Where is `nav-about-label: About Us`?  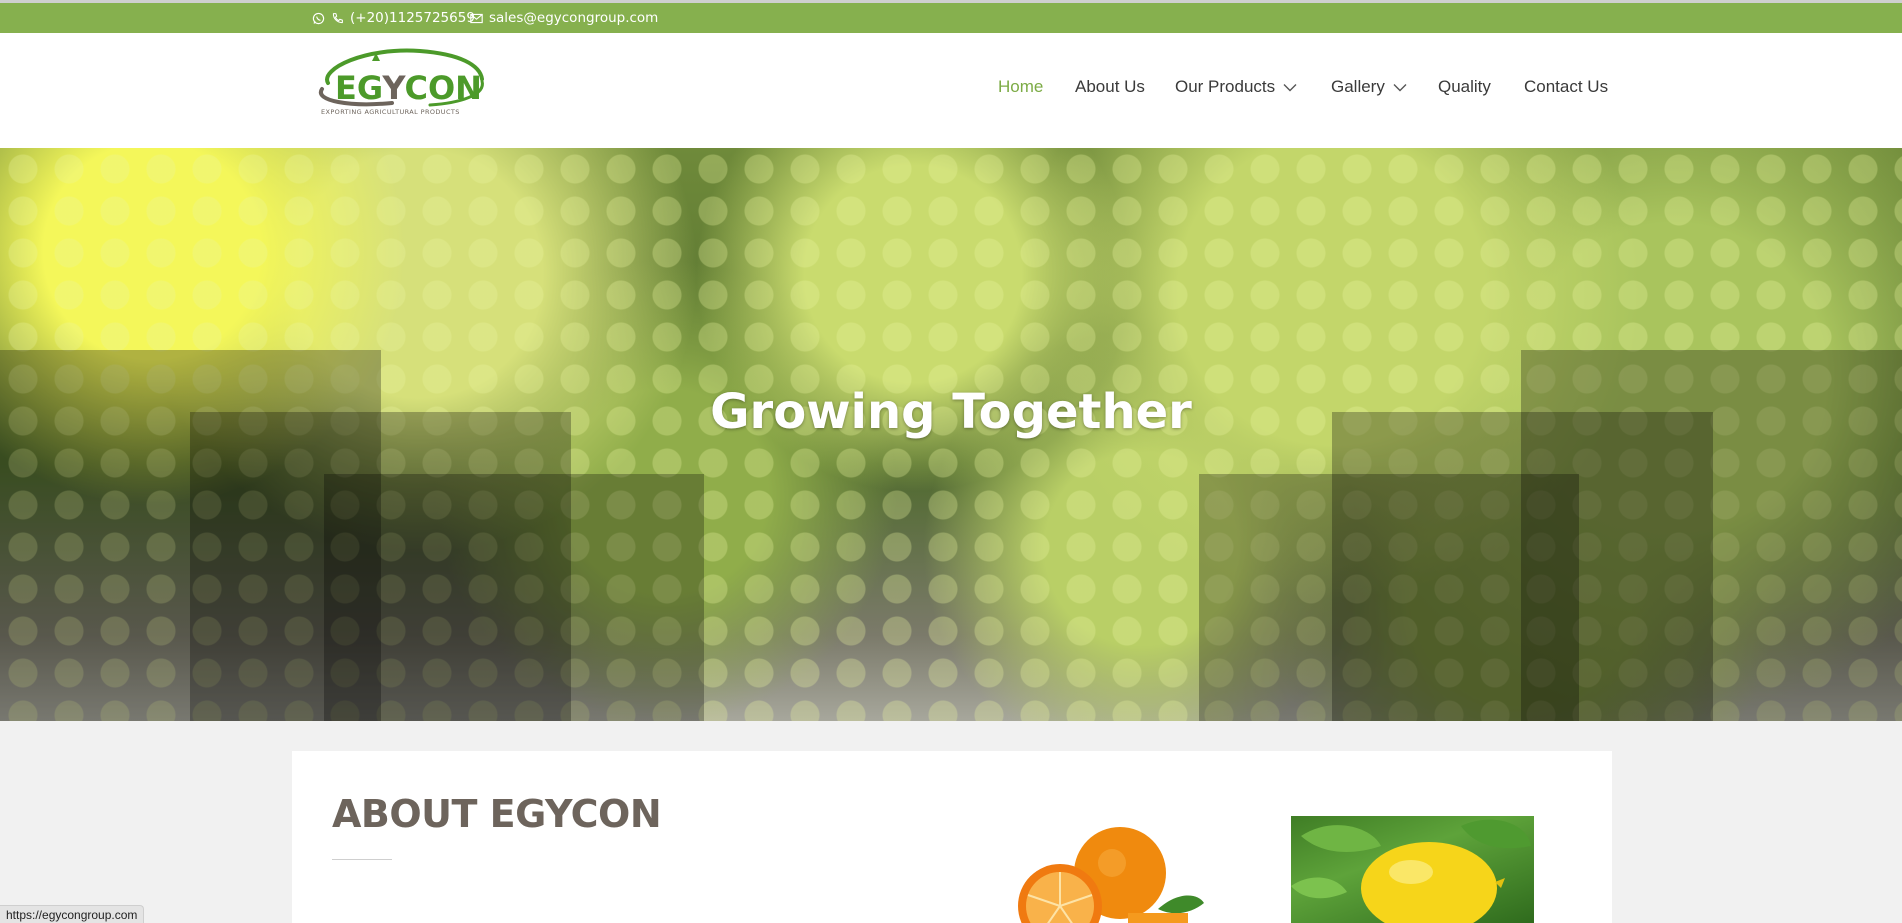 nav-about-label: About Us is located at coordinates (1110, 86).